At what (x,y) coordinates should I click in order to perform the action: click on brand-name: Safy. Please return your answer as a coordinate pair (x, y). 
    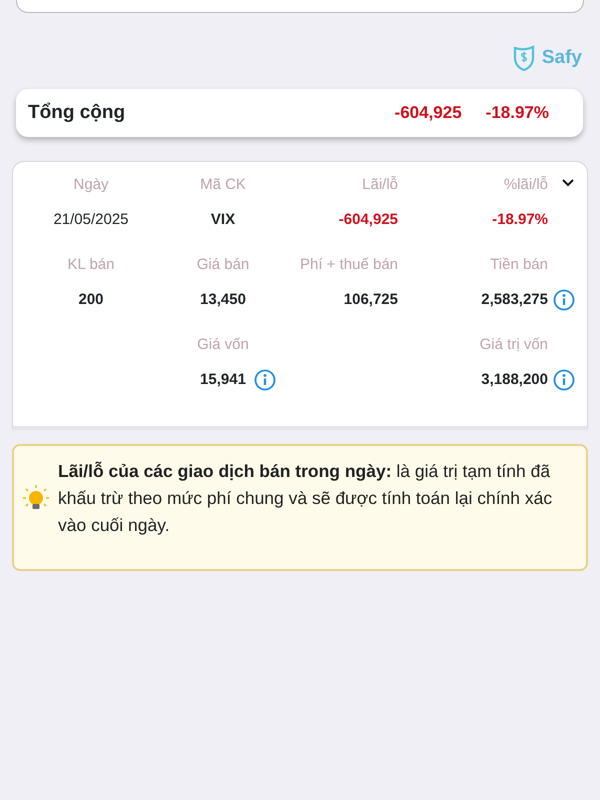
    Looking at the image, I should click on (562, 58).